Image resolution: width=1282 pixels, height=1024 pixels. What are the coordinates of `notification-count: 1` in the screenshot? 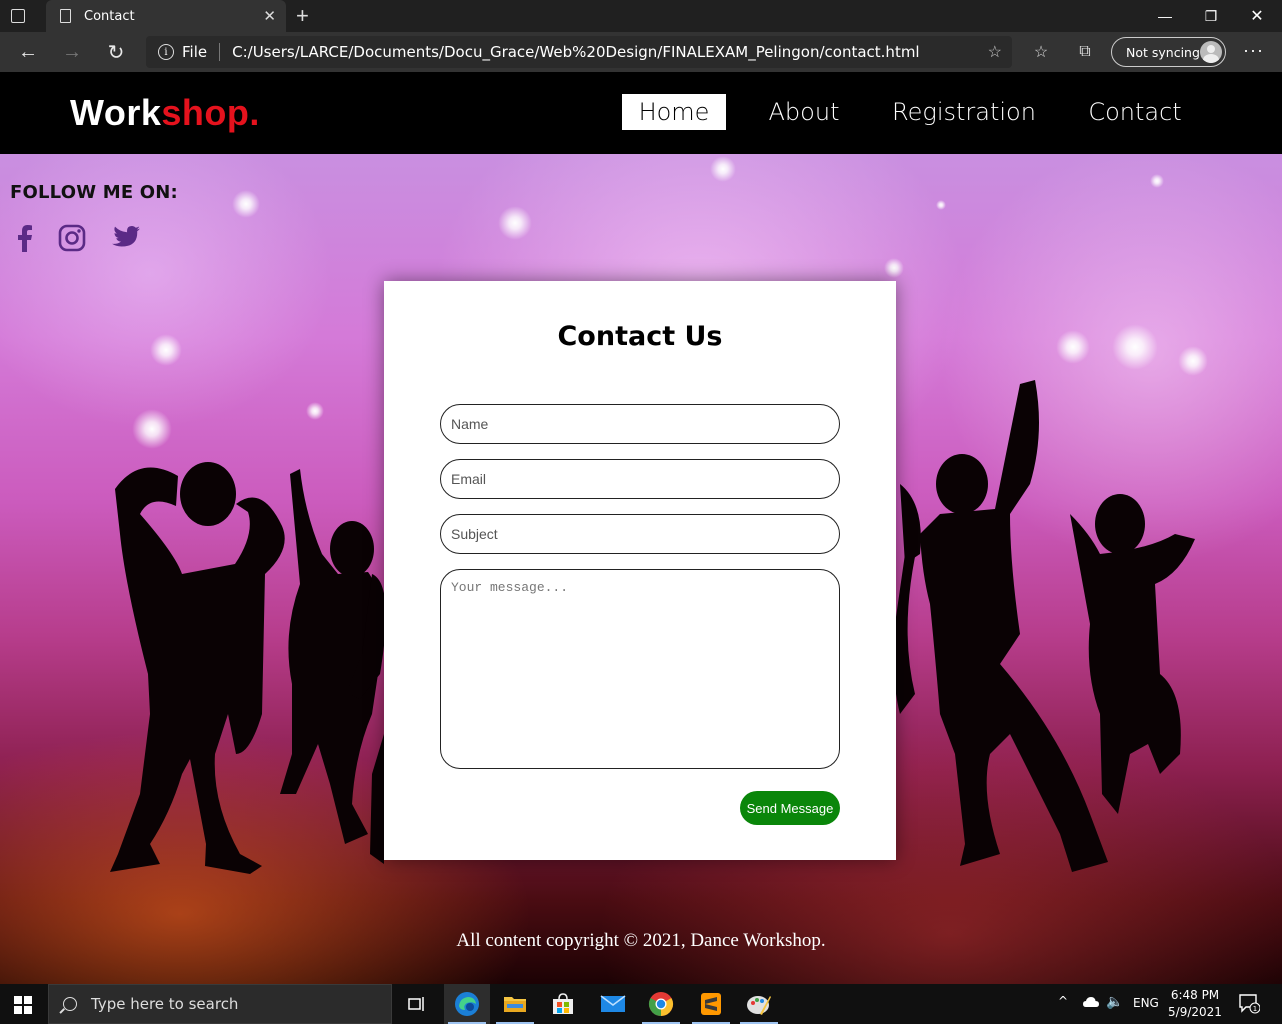 It's located at (1255, 1009).